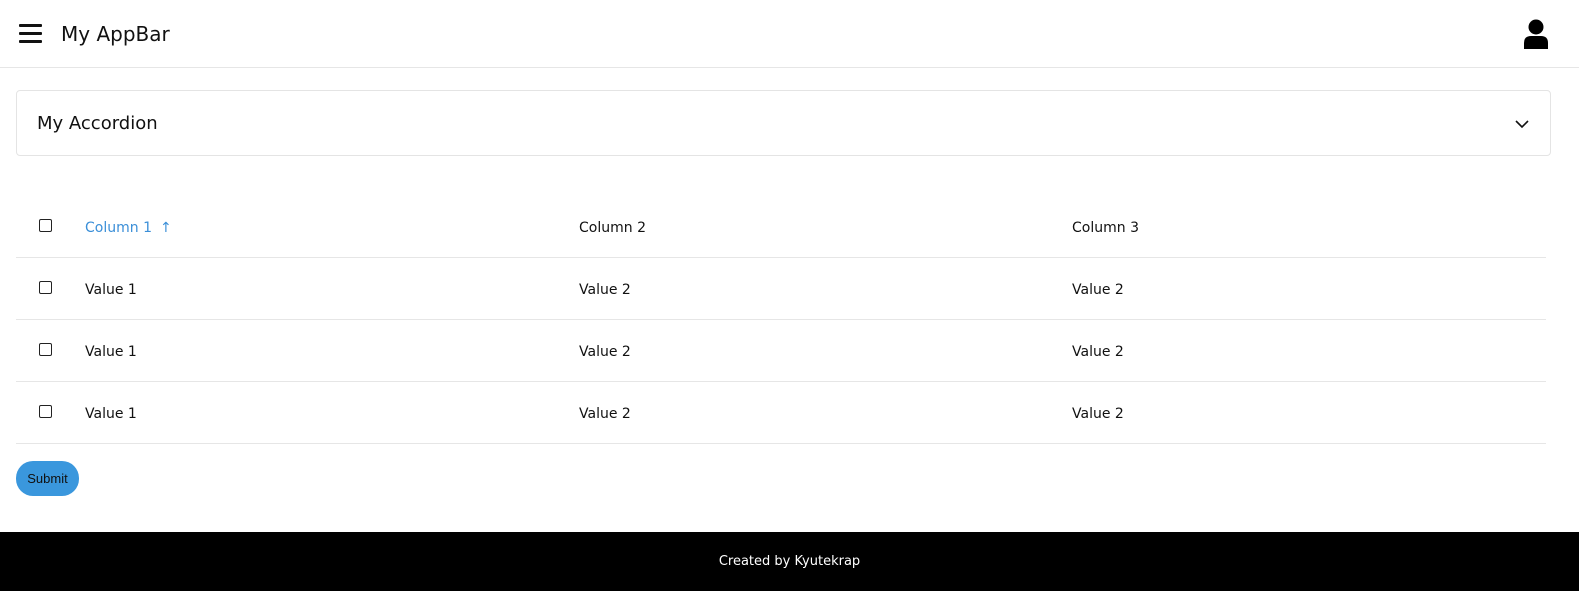 This screenshot has height=591, width=1579. What do you see at coordinates (783, 123) in the screenshot?
I see `accordion: My Accordion` at bounding box center [783, 123].